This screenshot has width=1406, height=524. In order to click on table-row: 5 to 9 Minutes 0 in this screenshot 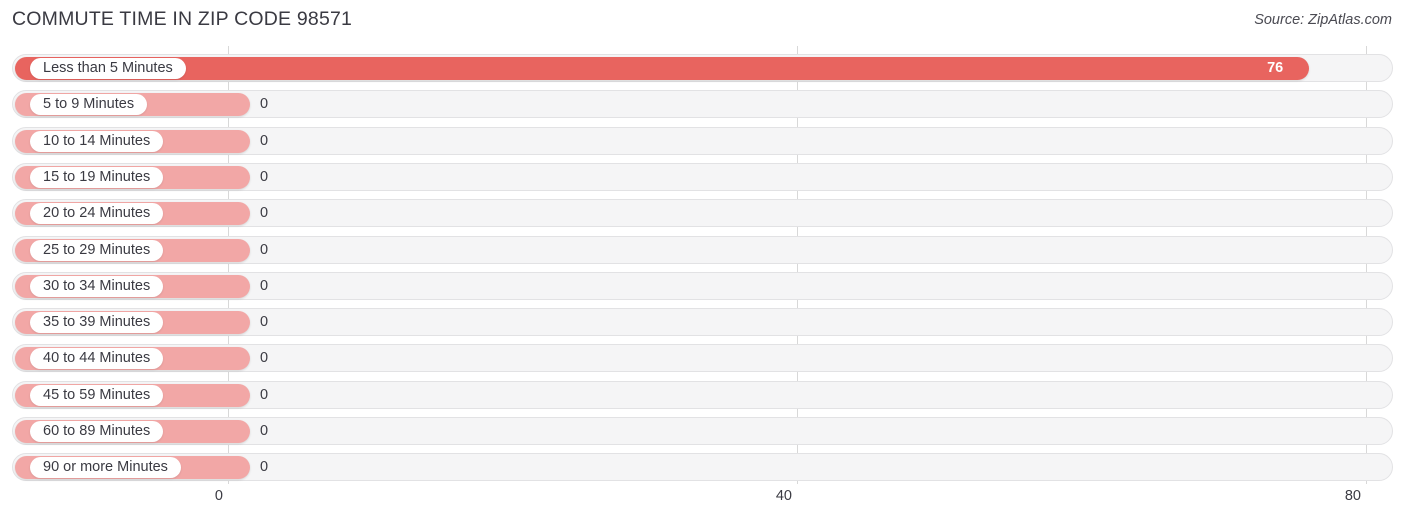, I will do `click(703, 105)`.